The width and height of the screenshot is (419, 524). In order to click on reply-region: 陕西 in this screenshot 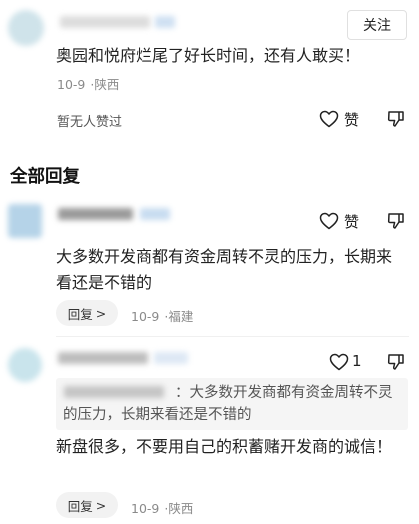, I will do `click(181, 508)`.